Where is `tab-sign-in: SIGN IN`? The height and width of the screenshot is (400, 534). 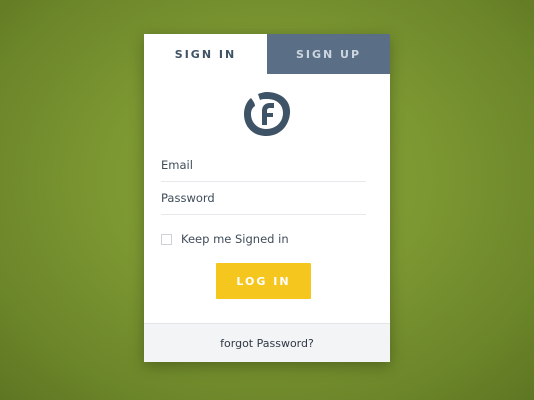
tab-sign-in: SIGN IN is located at coordinates (205, 54).